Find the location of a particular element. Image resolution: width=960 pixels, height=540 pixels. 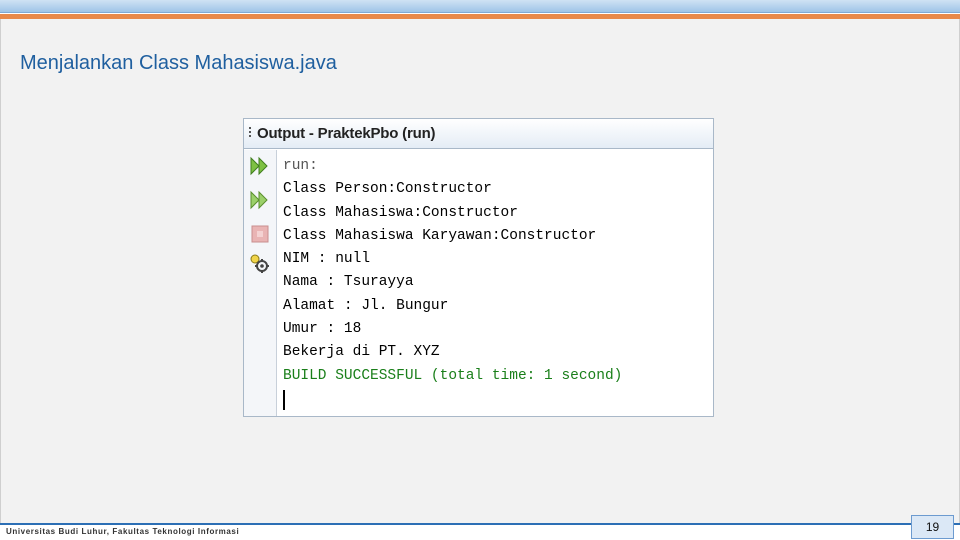

console-line: Class Person:Constructor is located at coordinates (387, 189).